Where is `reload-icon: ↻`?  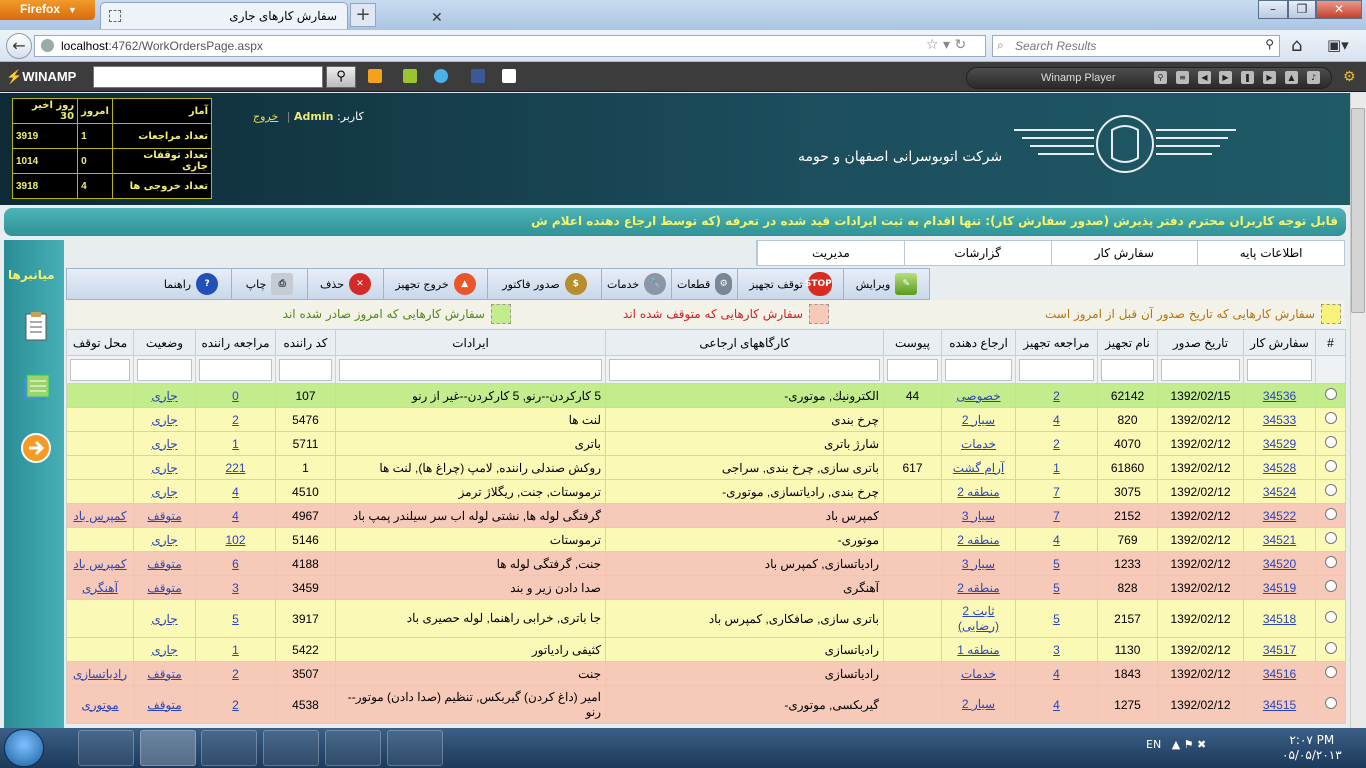 reload-icon: ↻ is located at coordinates (961, 45).